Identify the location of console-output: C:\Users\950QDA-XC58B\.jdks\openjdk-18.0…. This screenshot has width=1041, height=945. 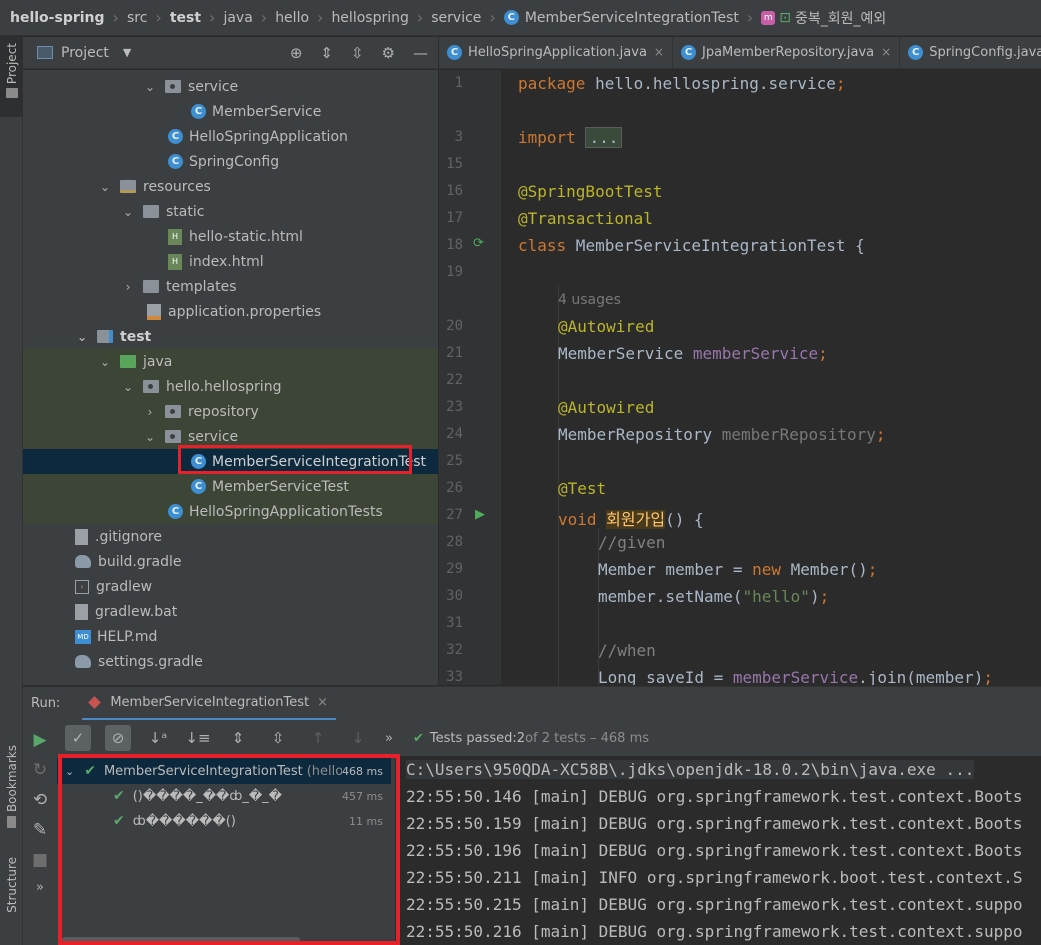
(720, 850).